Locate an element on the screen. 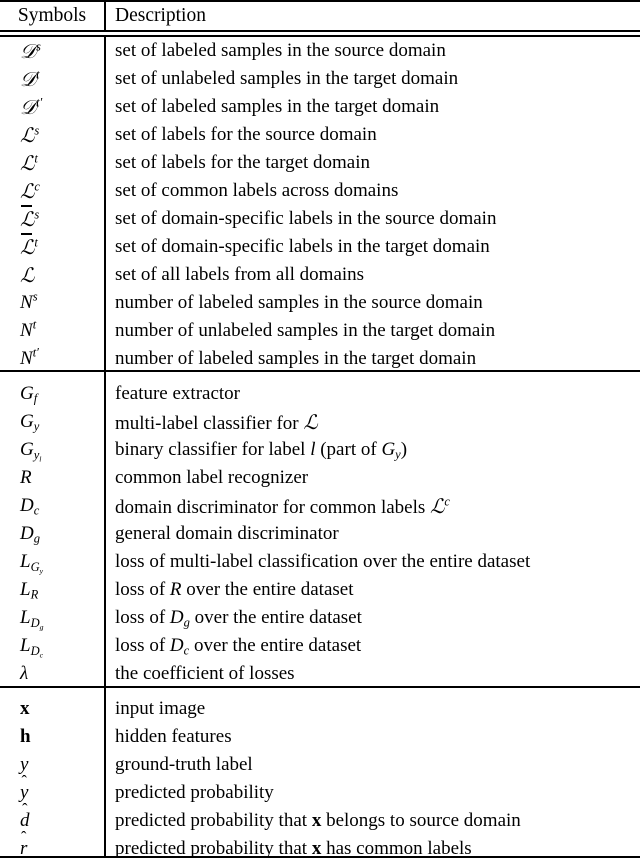  row-symbol: y is located at coordinates (24, 764).